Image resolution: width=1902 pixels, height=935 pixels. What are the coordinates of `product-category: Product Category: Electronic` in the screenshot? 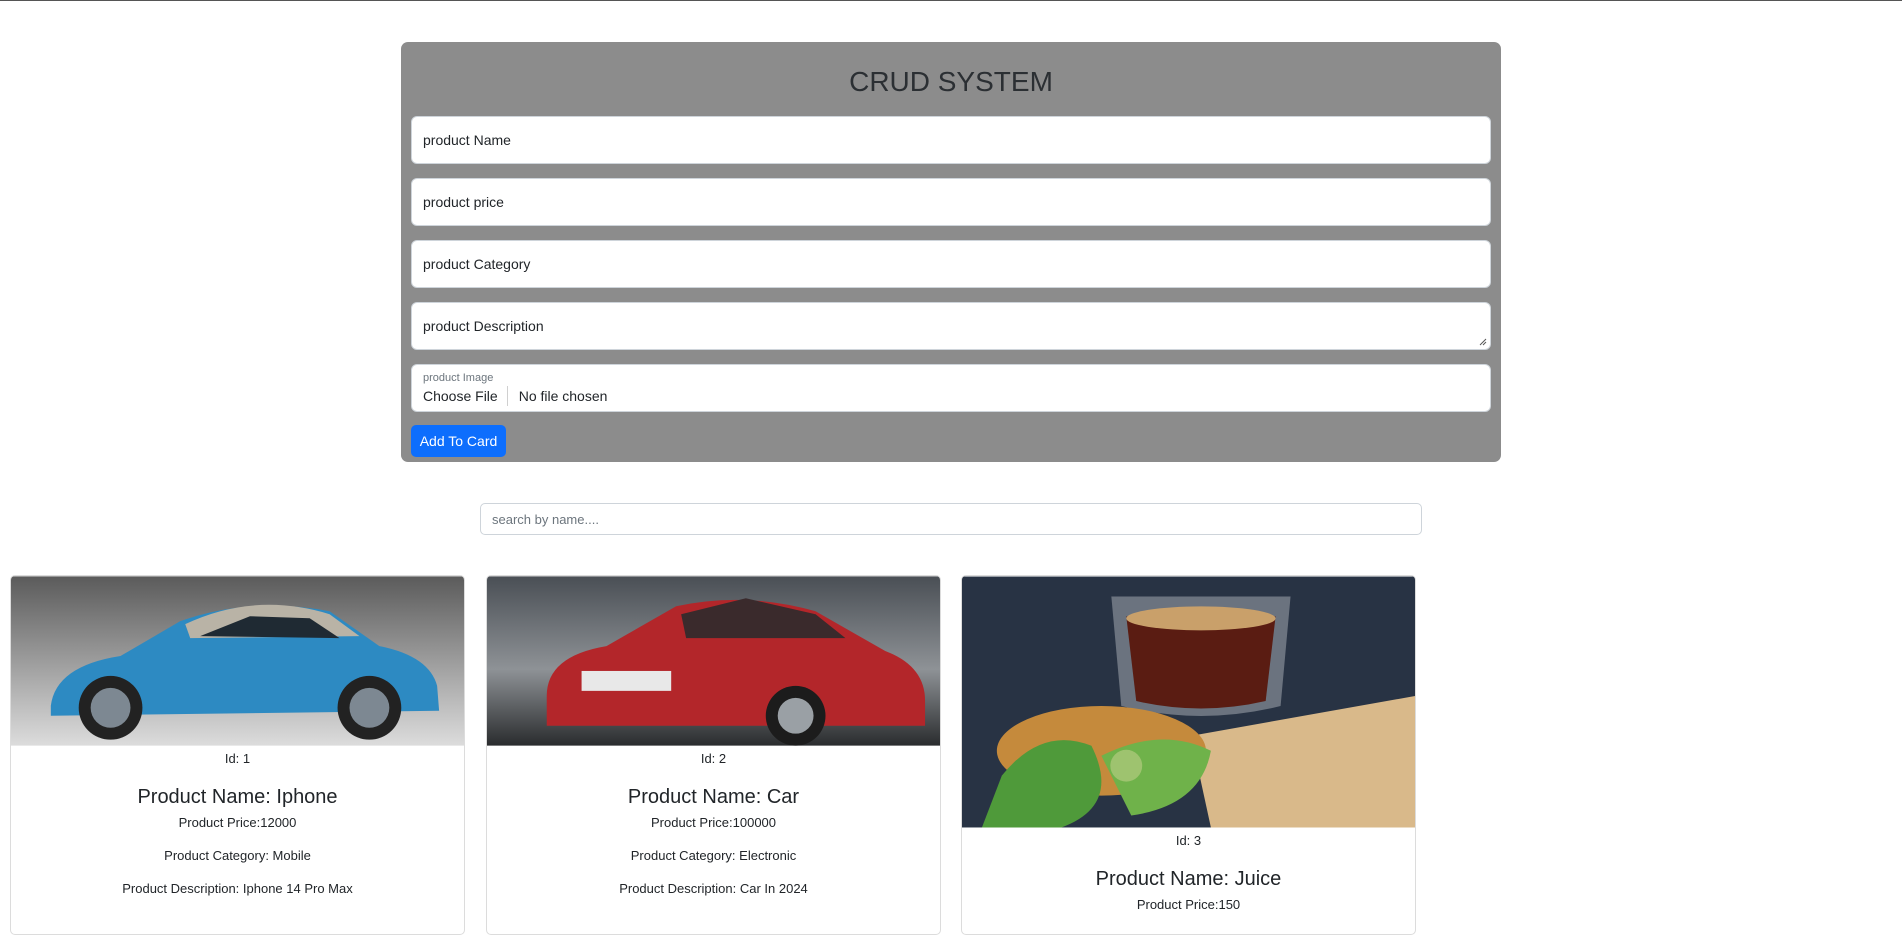 It's located at (713, 855).